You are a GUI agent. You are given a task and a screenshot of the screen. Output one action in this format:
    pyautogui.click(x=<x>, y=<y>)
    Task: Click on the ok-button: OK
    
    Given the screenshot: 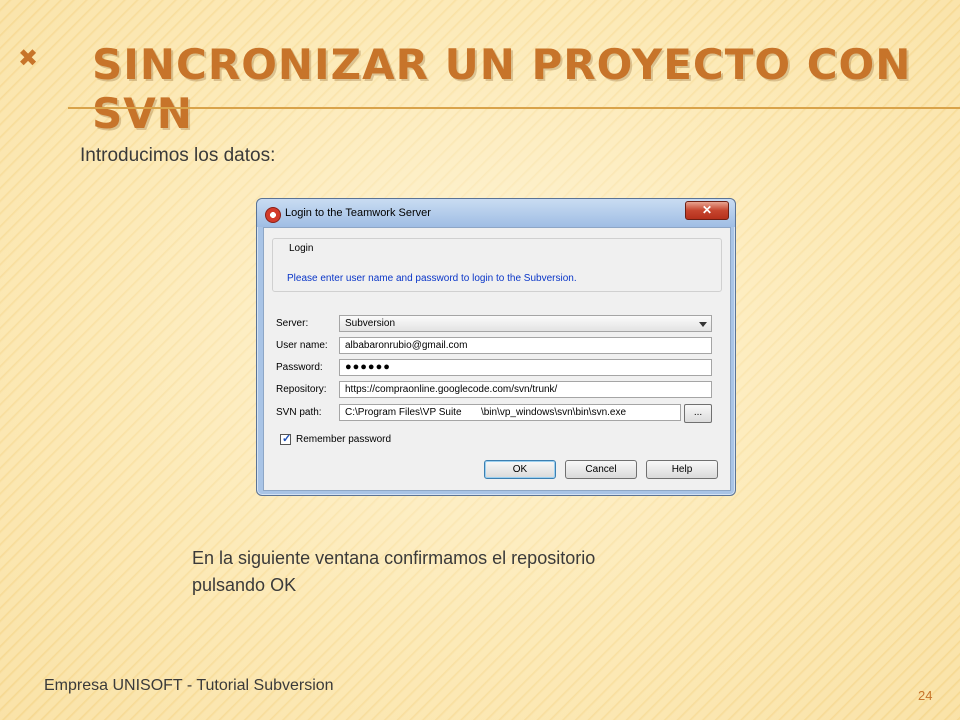 What is the action you would take?
    pyautogui.click(x=520, y=469)
    